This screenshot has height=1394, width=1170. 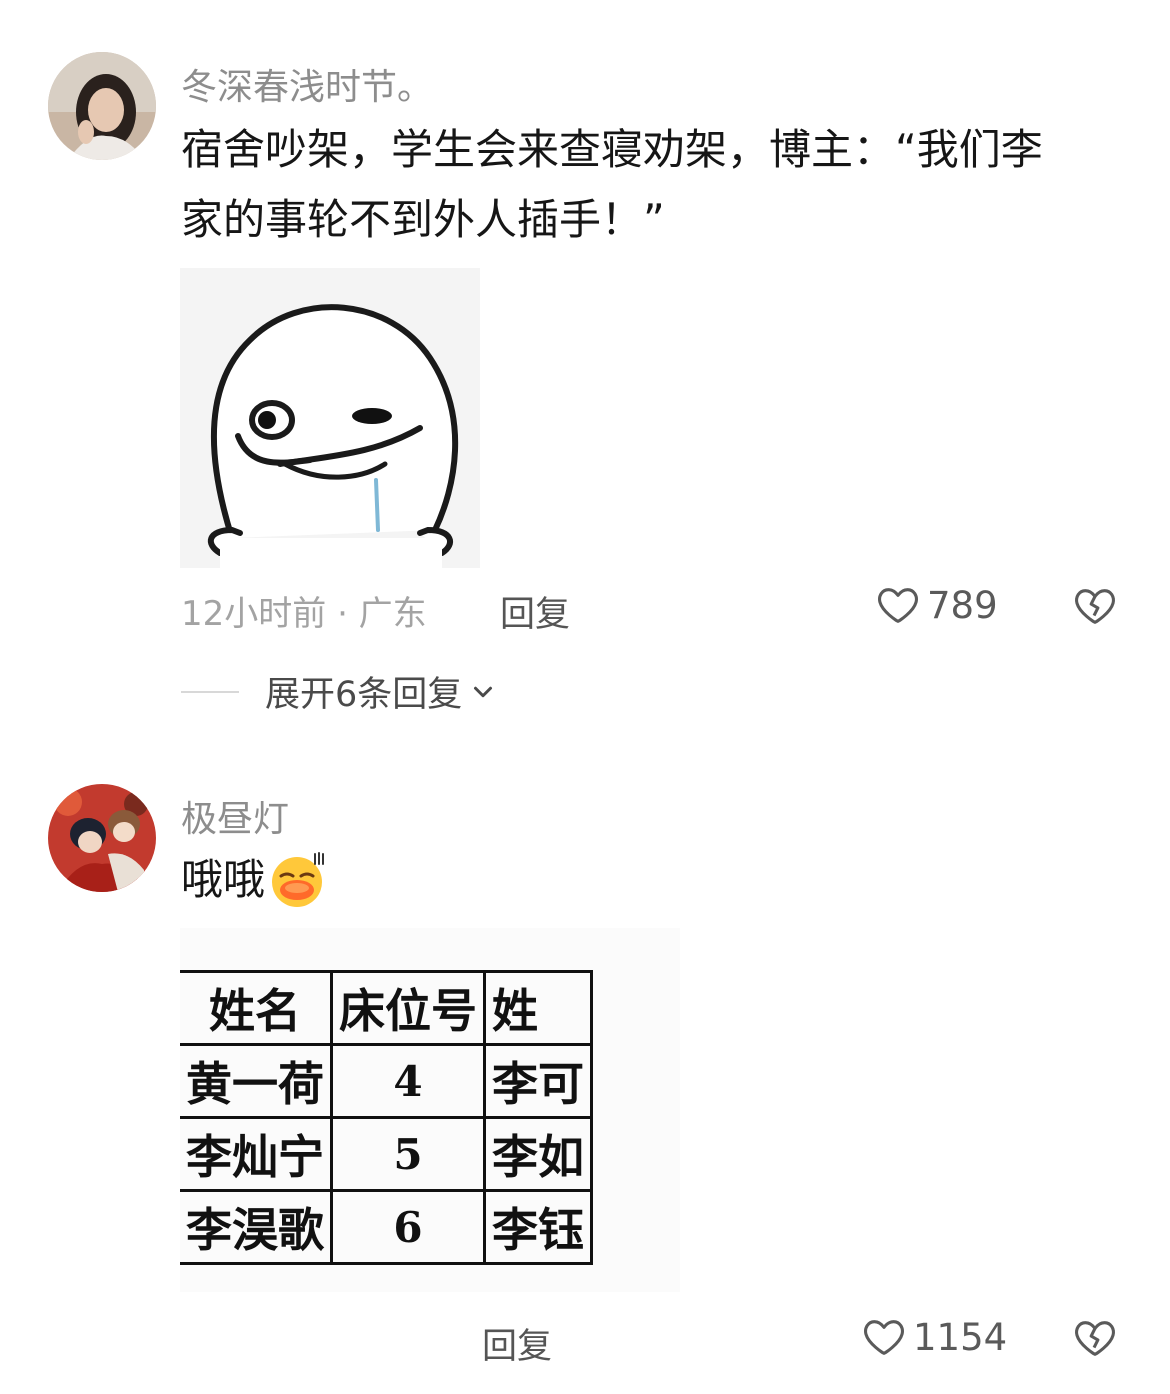 I want to click on table-cell: 黄一荷, so click(x=256, y=1081).